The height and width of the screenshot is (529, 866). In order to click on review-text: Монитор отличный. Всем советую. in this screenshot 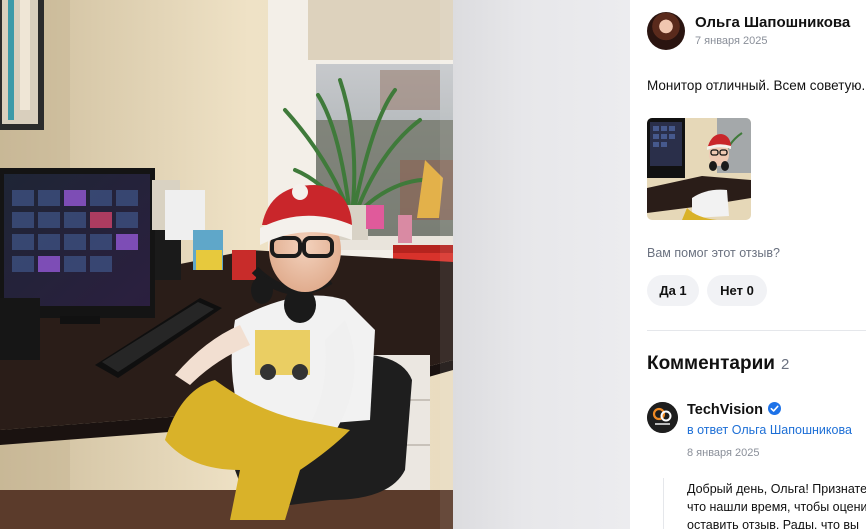, I will do `click(756, 85)`.